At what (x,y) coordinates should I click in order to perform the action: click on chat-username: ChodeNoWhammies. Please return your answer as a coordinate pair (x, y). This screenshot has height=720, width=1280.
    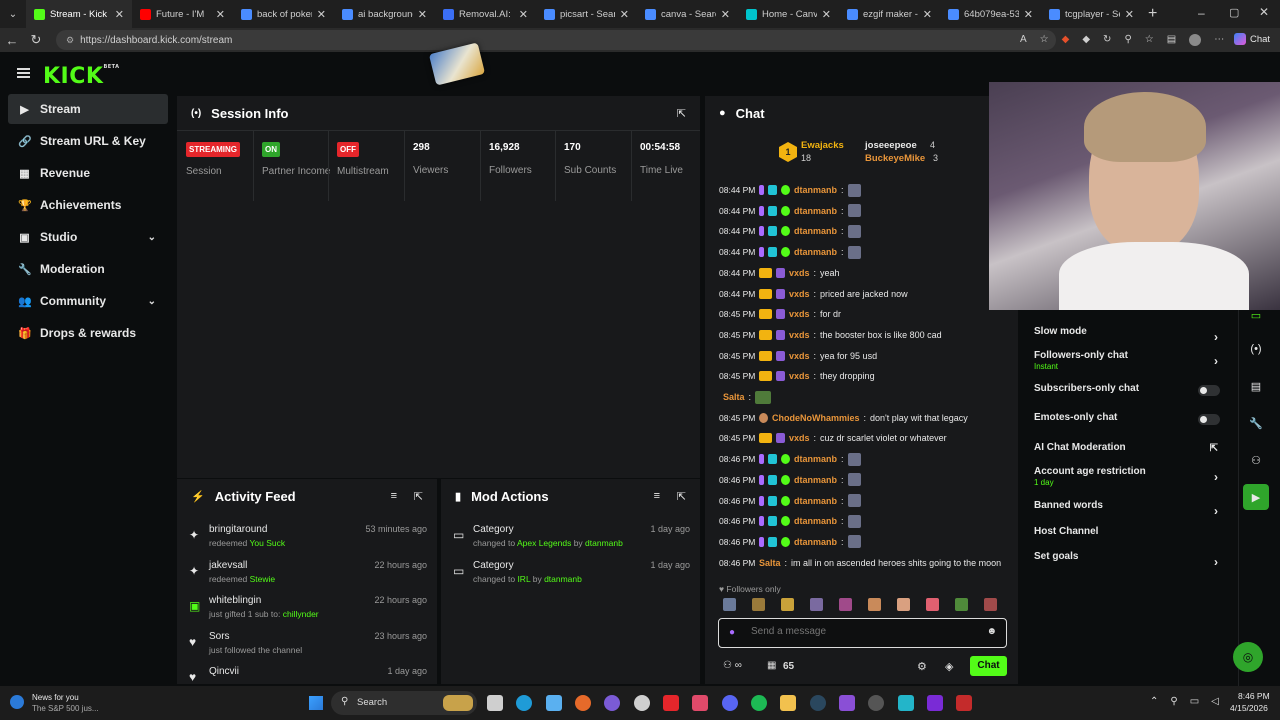
    Looking at the image, I should click on (816, 418).